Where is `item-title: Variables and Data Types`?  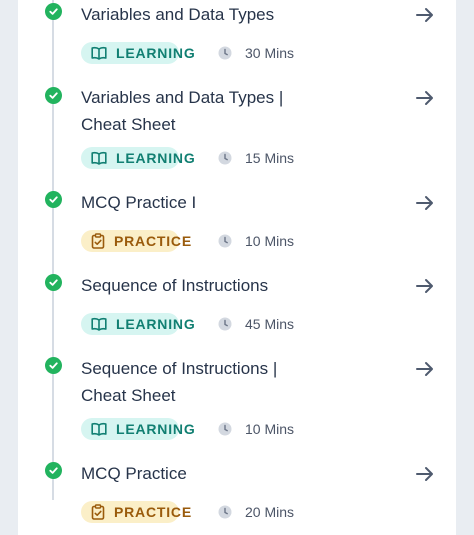
item-title: Variables and Data Types is located at coordinates (231, 14).